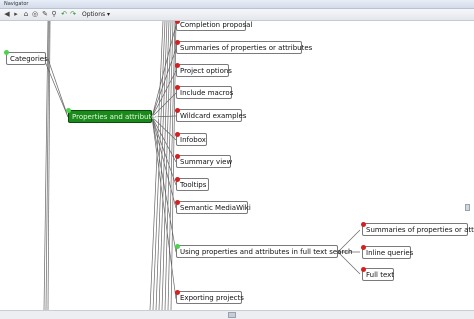  I want to click on forward-icon: ▸, so click(16, 14).